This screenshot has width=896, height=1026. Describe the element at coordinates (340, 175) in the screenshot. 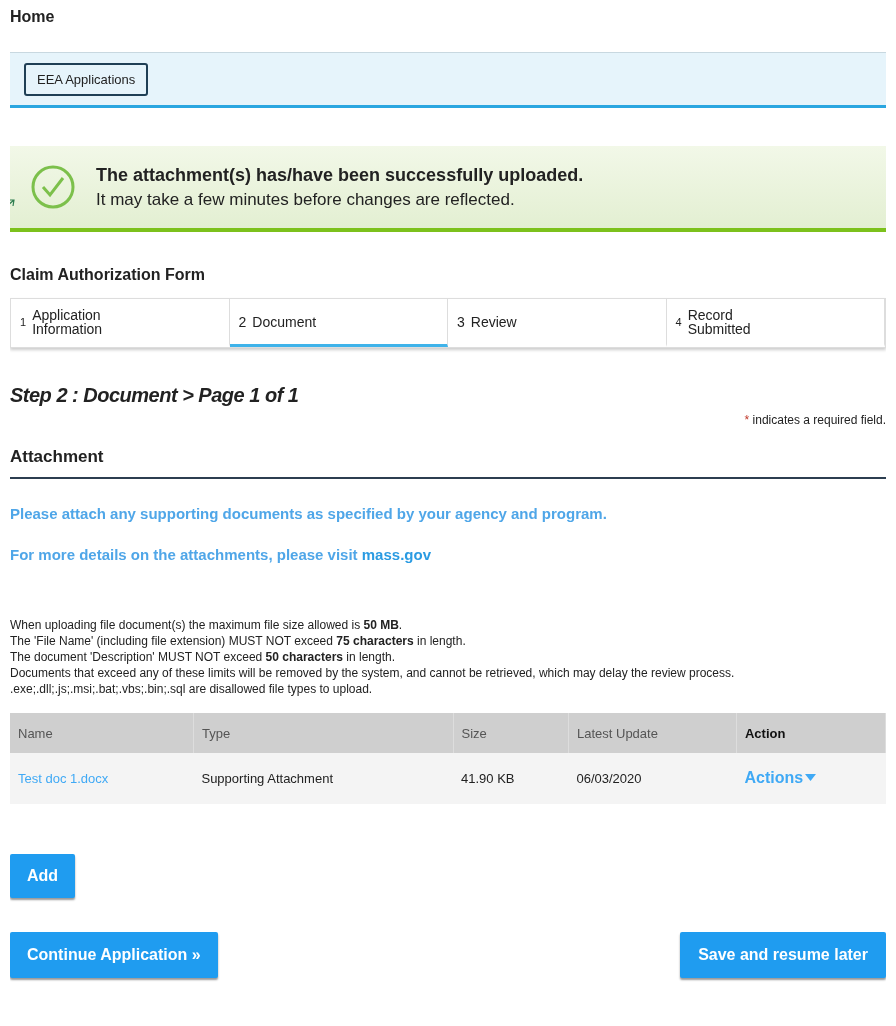

I see `notice-title: The attachment(s) has/have been successfully uploaded.` at that location.